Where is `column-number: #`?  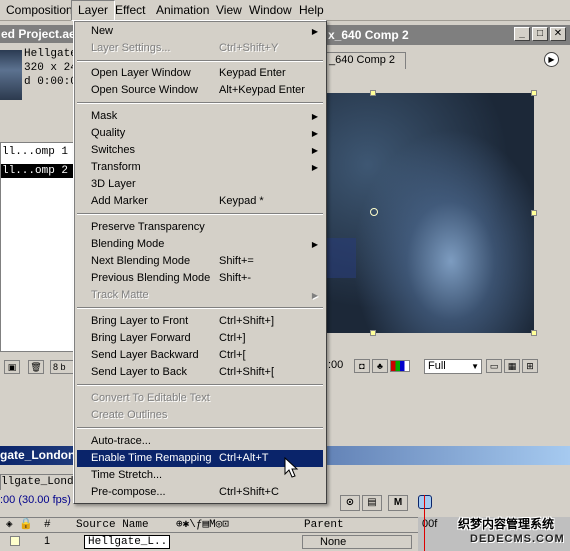 column-number: # is located at coordinates (47, 525).